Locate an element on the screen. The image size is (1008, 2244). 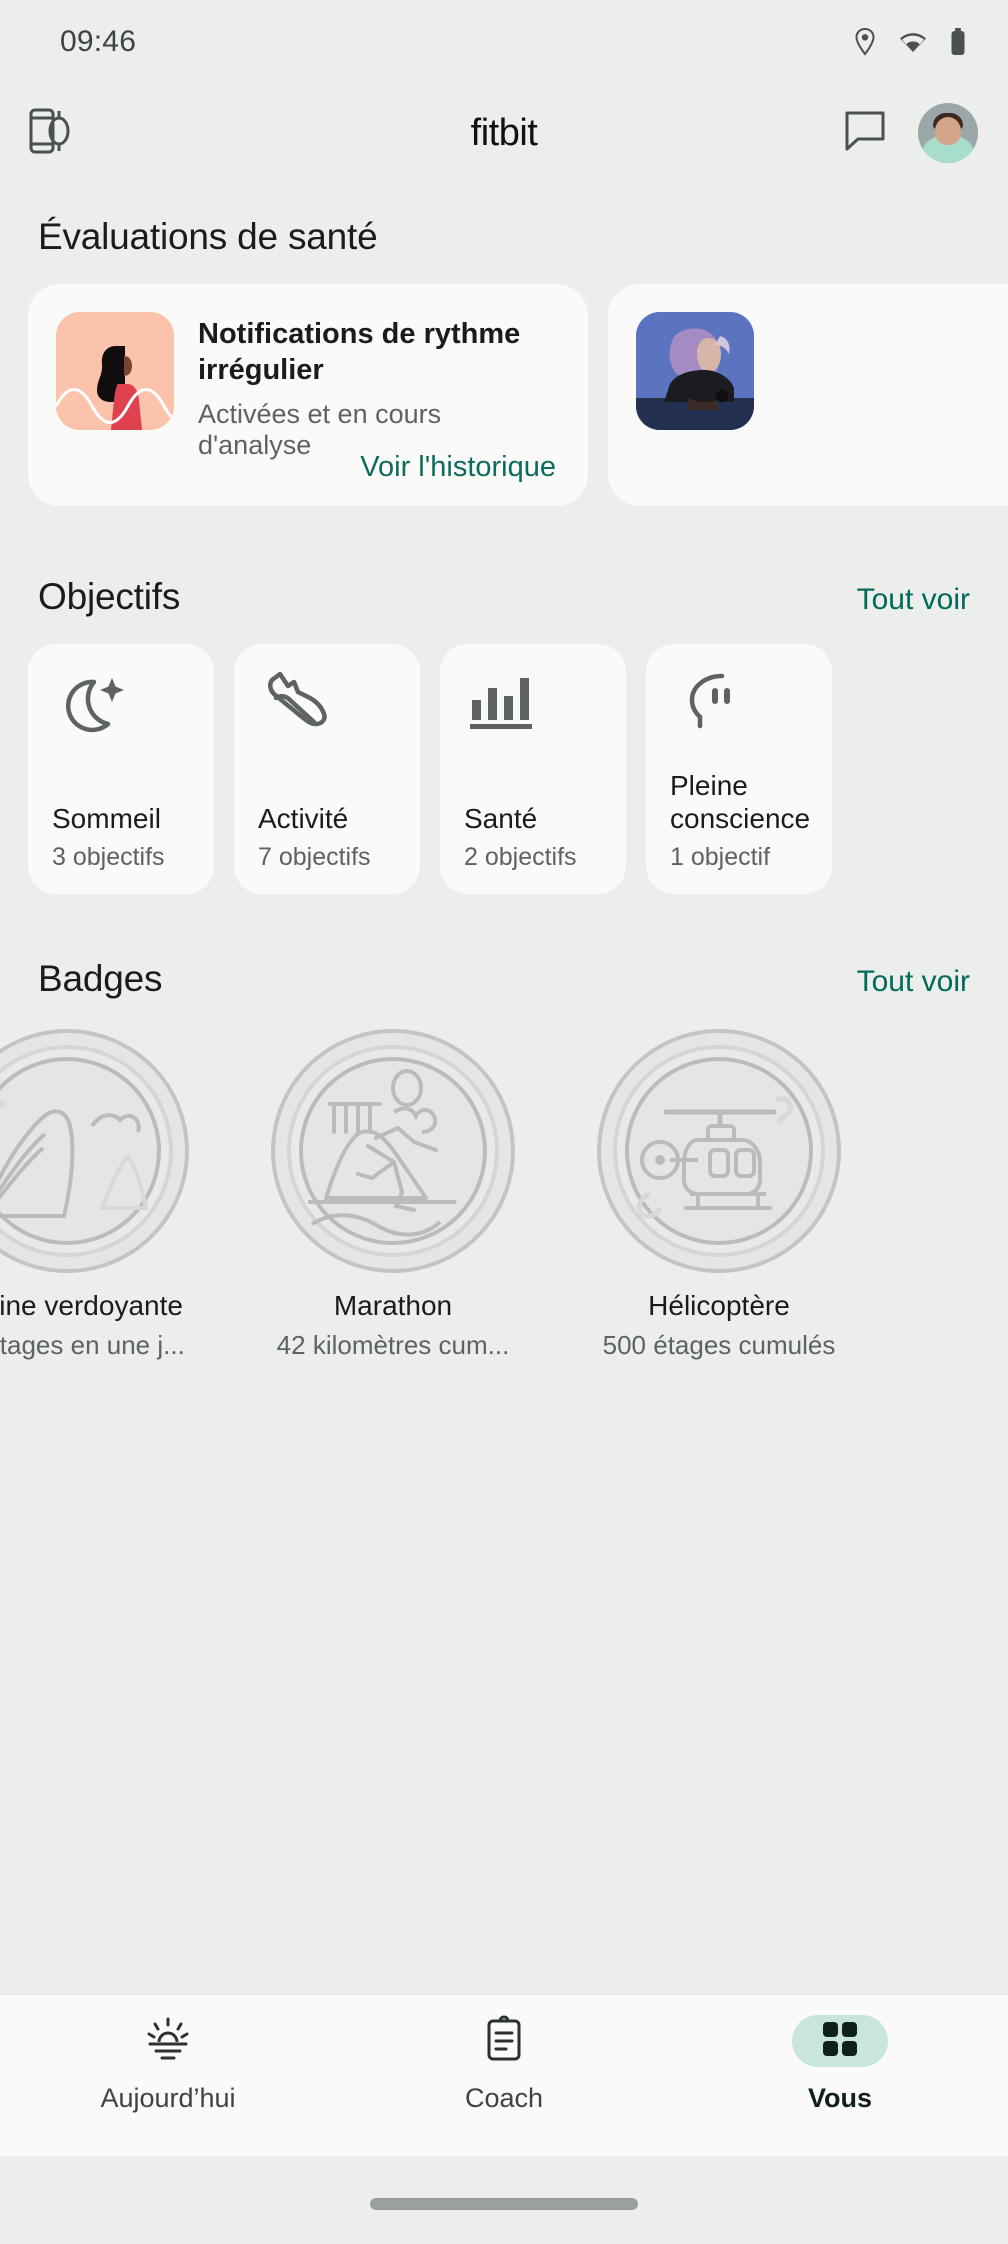
goals-section: Objectifs Tout voir Sommeil 3 objectifs is located at coordinates (504, 735).